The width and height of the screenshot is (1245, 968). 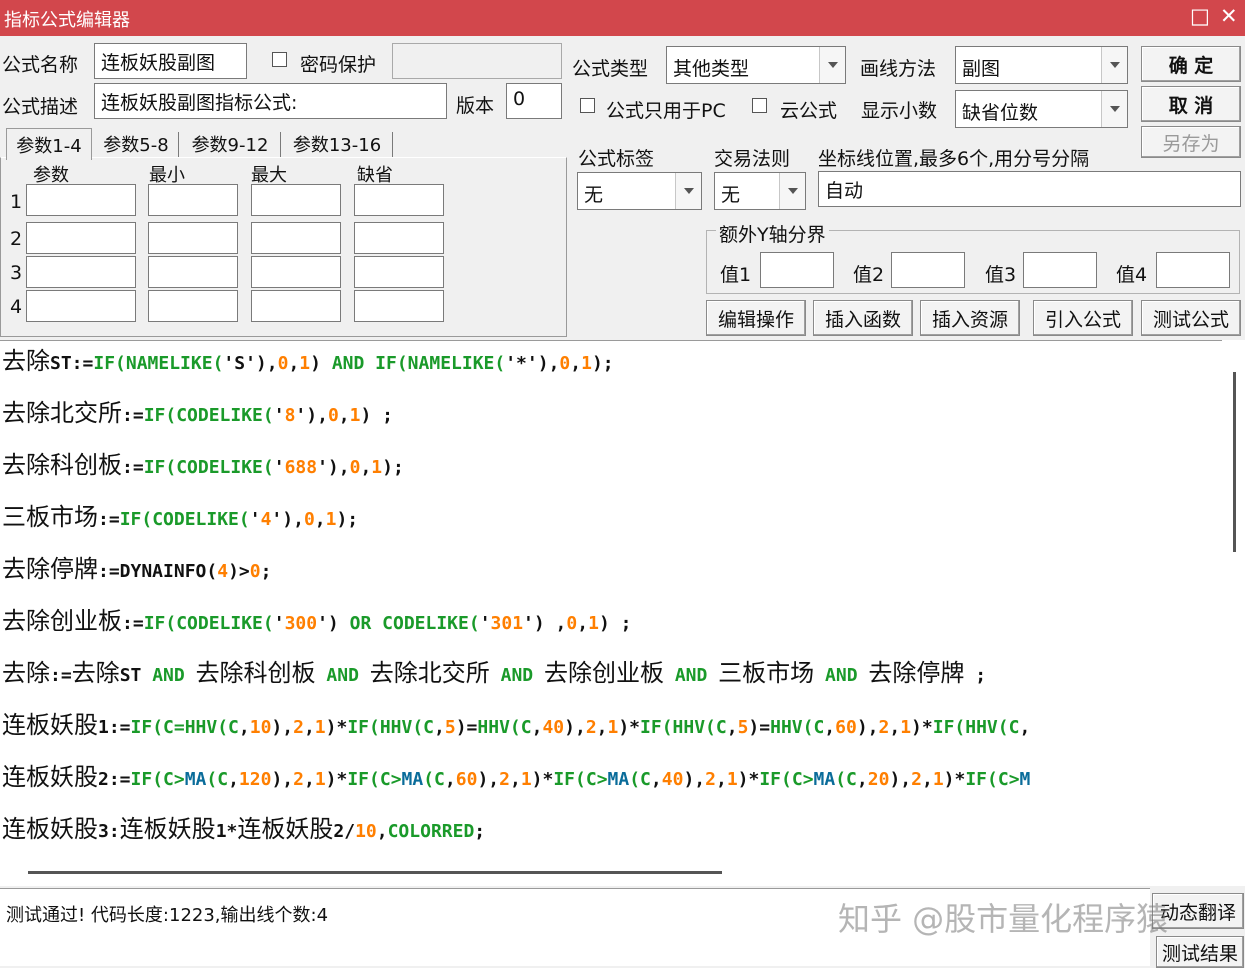 What do you see at coordinates (244, 829) in the screenshot?
I see `code-line: 连板妖股3:连板妖股1*连板妖股2/10,COLORRED;` at bounding box center [244, 829].